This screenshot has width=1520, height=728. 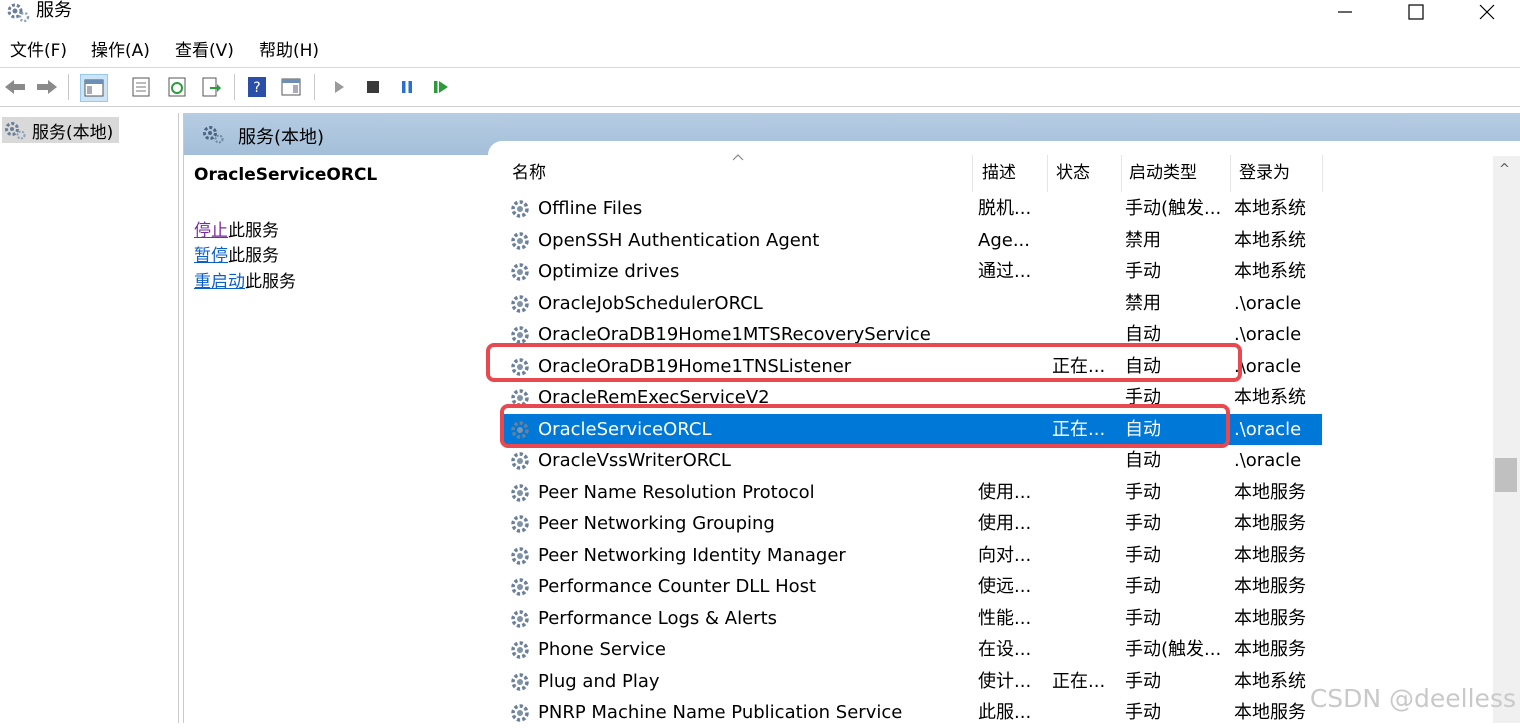 I want to click on column-header-description: 描述, so click(x=1012, y=173).